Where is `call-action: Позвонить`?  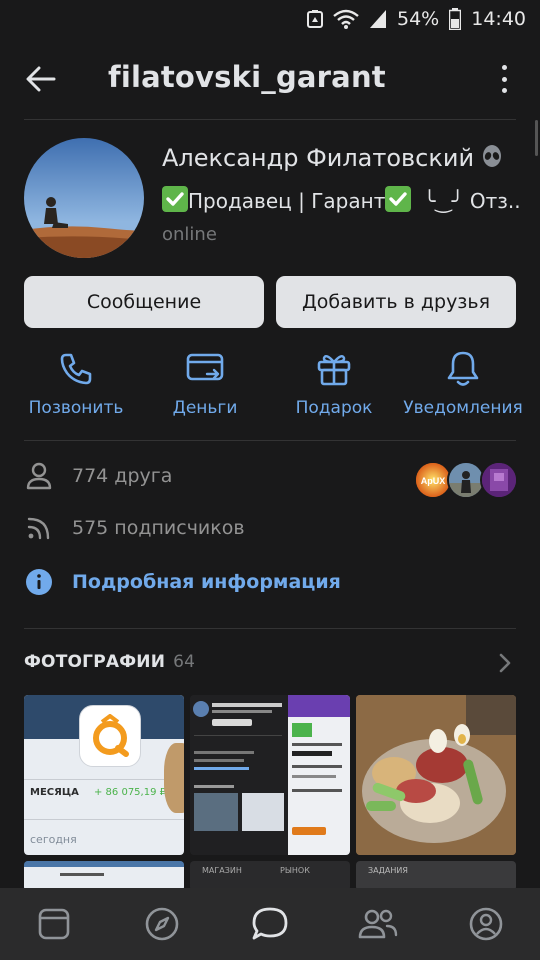 call-action: Позвонить is located at coordinates (76, 382).